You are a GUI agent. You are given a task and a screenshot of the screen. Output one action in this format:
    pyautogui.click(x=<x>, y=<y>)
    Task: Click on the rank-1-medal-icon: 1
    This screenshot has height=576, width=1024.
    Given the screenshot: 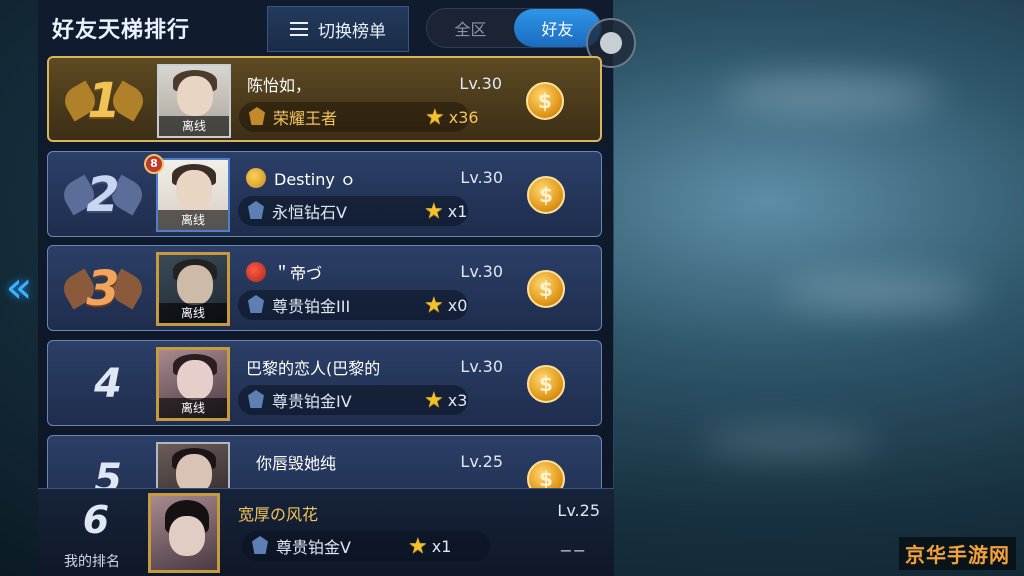 What is the action you would take?
    pyautogui.click(x=104, y=101)
    